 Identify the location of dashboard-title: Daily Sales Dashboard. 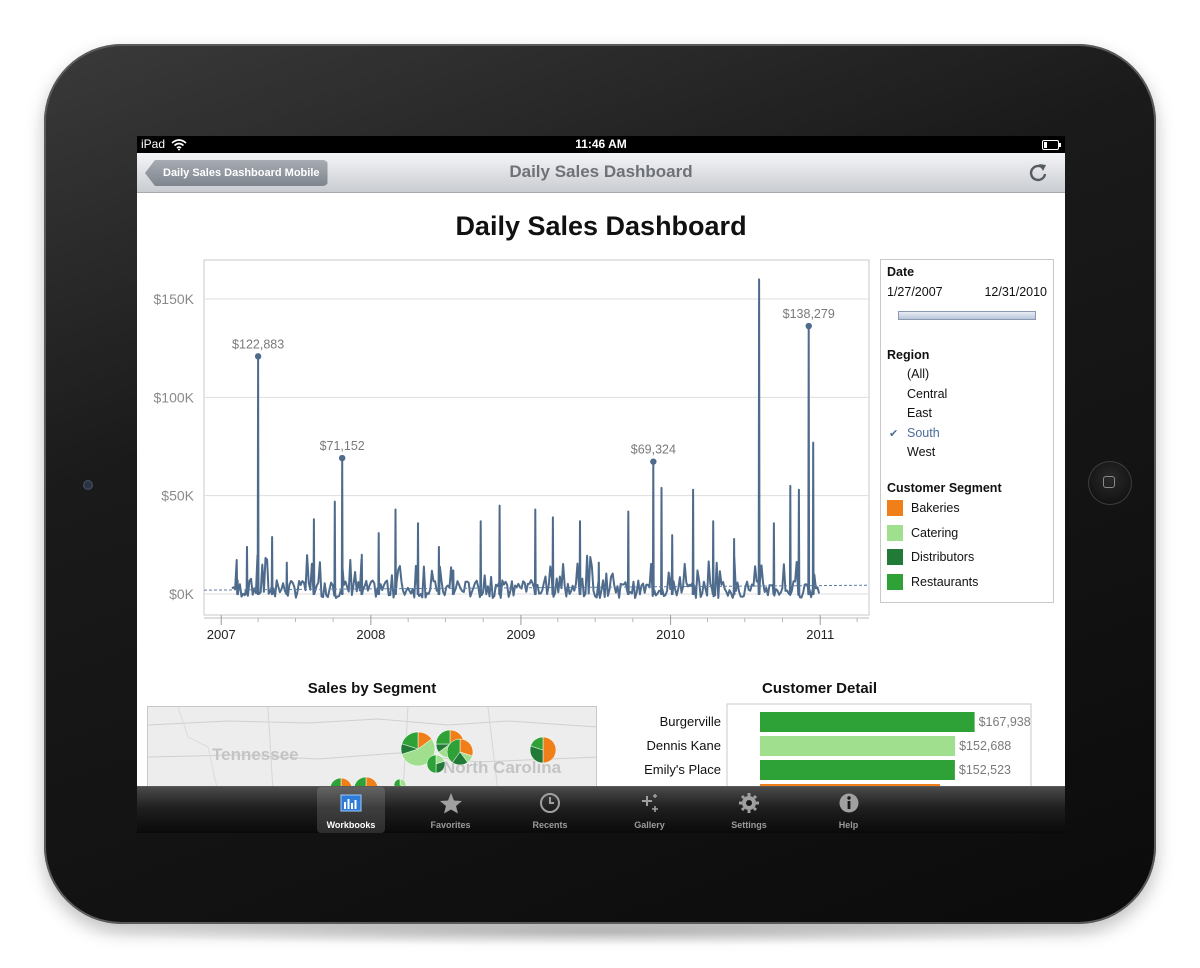
(601, 226).